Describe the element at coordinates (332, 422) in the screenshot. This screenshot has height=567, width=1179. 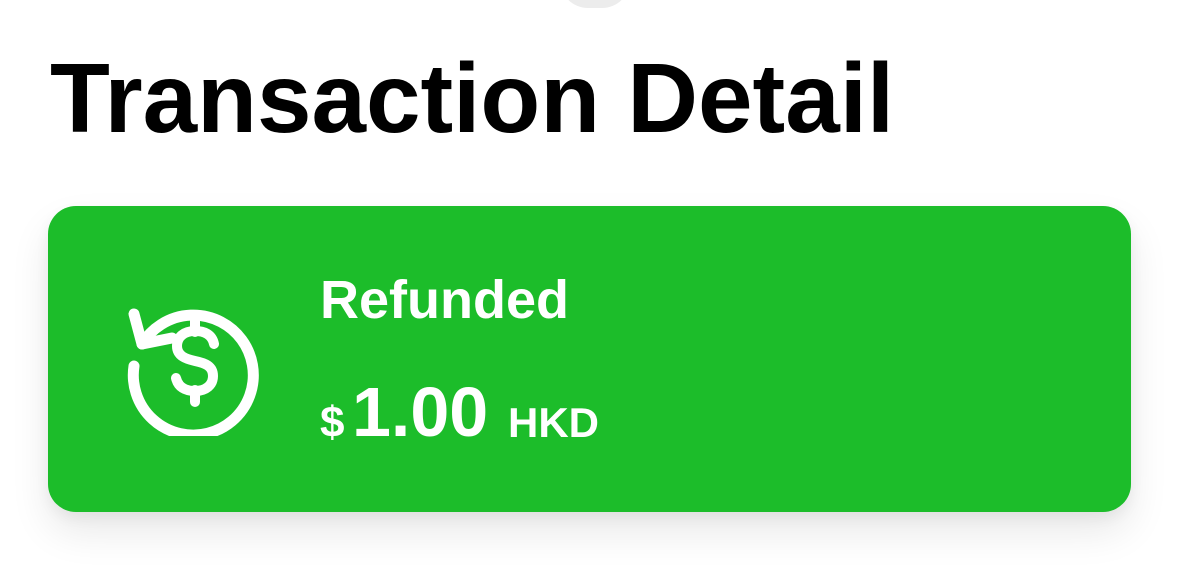
I see `currency-symbol: $` at that location.